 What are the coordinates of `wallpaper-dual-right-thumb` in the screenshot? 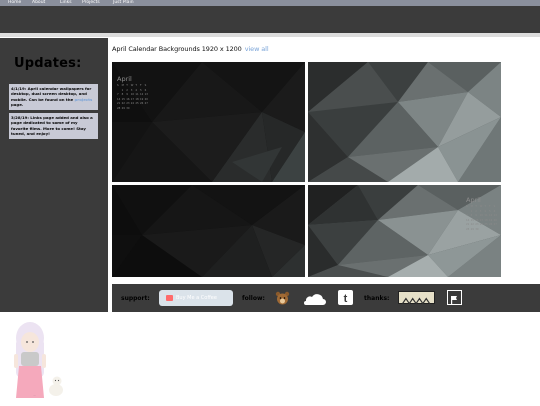 It's located at (208, 231).